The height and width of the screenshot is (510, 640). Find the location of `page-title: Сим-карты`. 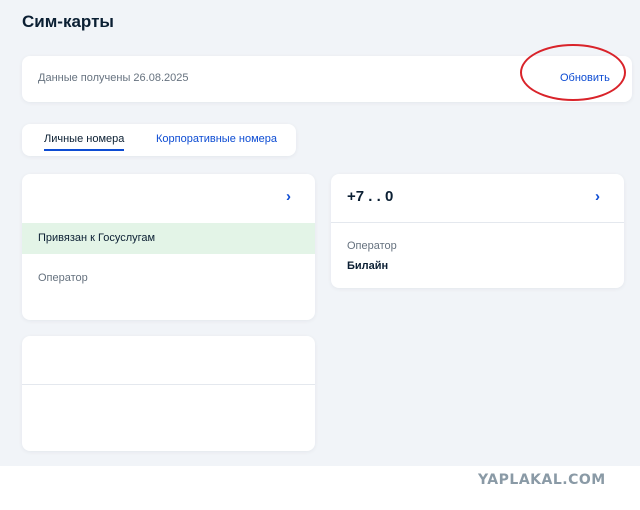

page-title: Сим-карты is located at coordinates (68, 21).